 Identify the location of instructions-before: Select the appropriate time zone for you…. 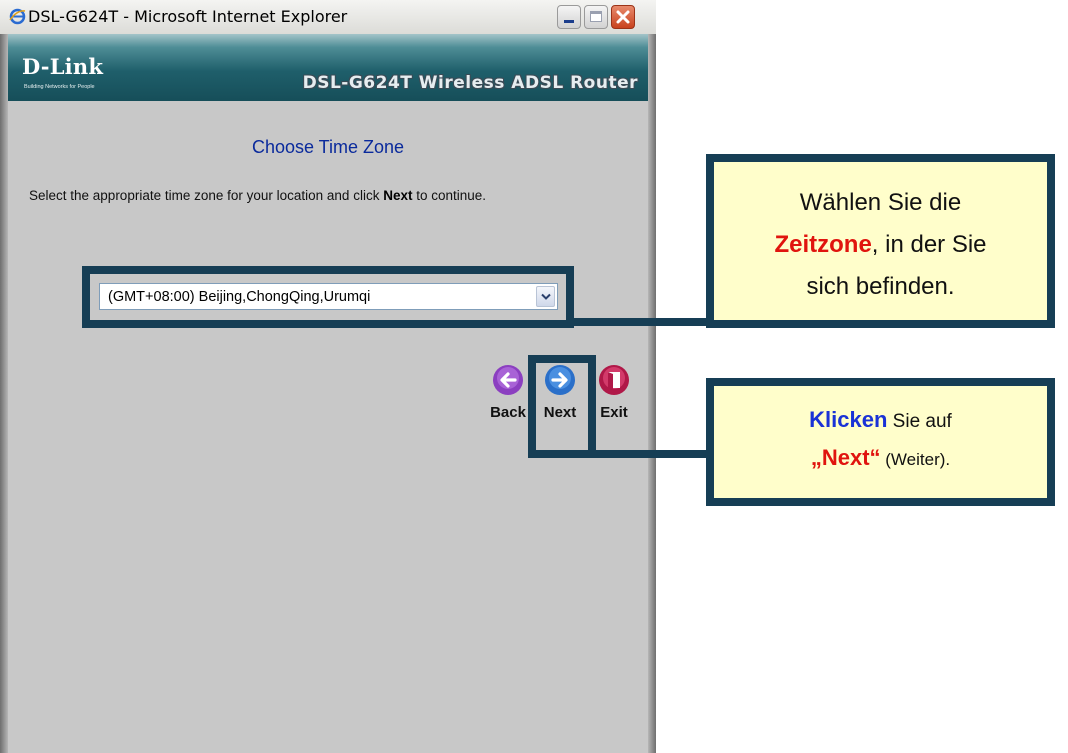
(206, 195).